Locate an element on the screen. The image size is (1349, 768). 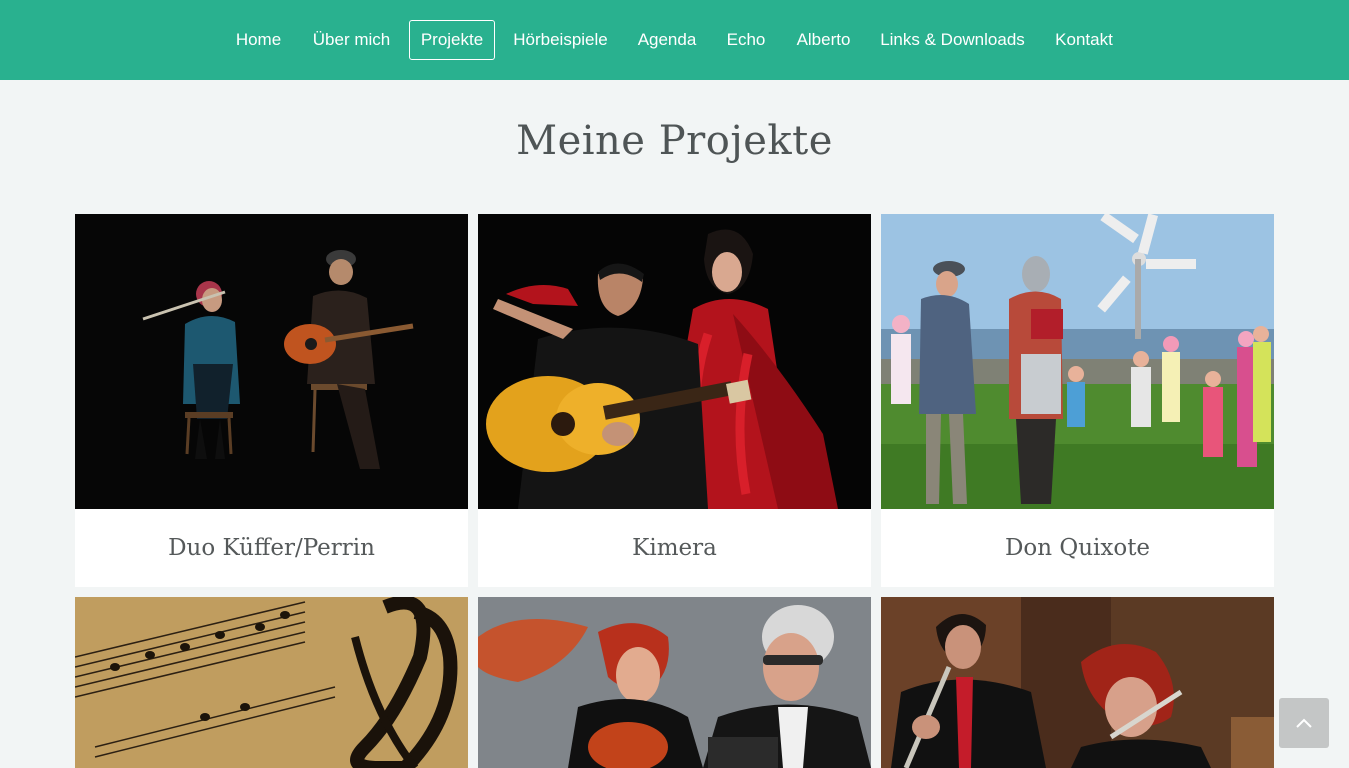
nav-alberto: Alberto is located at coordinates (823, 40).